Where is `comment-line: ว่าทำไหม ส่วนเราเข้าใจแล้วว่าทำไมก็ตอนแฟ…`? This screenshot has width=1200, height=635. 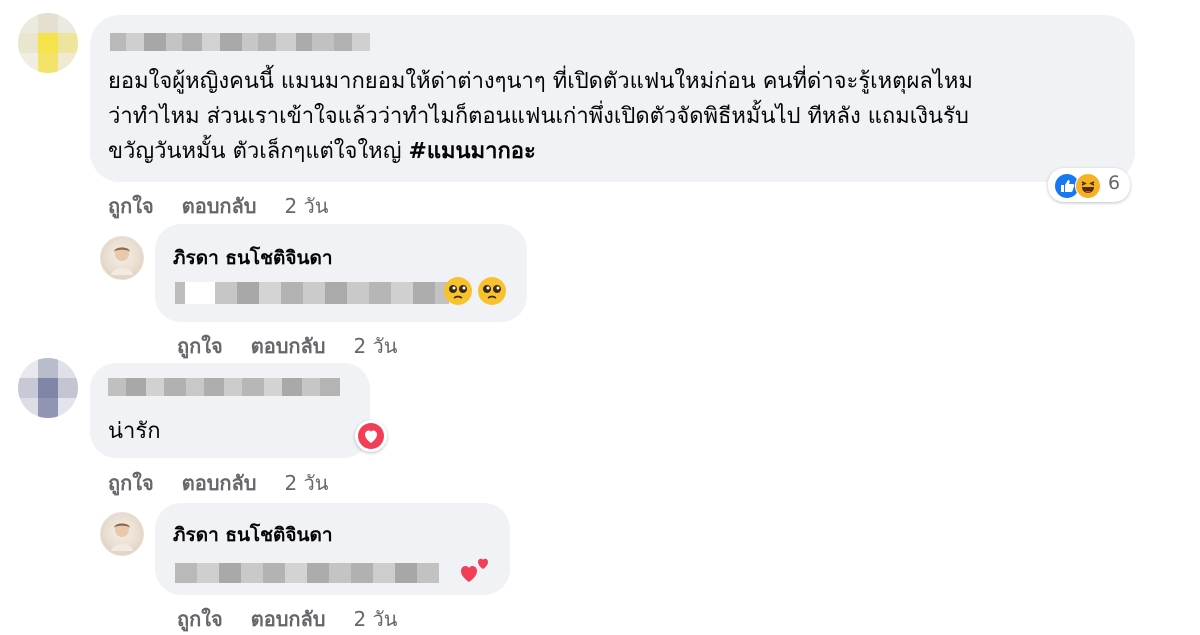
comment-line: ว่าทำไหม ส่วนเราเข้าใจแล้วว่าทำไมก็ตอนแฟ… is located at coordinates (538, 116).